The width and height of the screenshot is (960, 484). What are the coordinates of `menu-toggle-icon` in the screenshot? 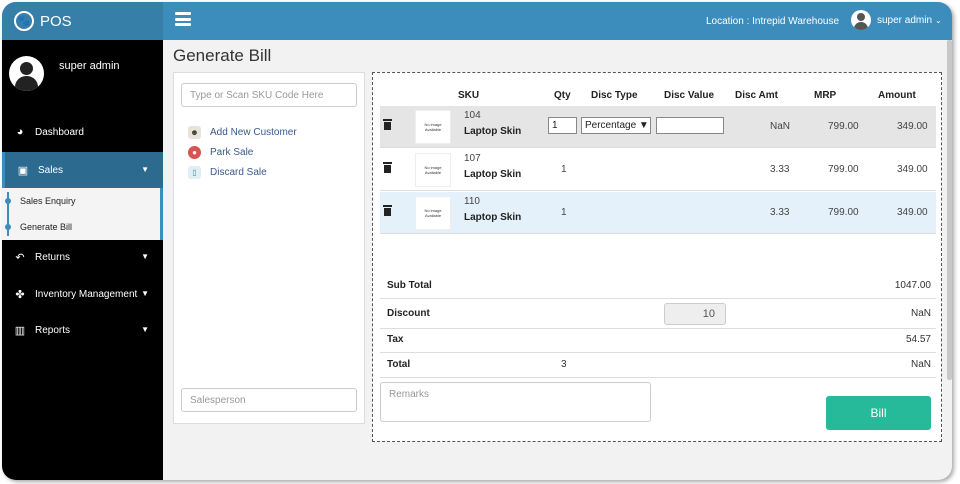 It's located at (183, 19).